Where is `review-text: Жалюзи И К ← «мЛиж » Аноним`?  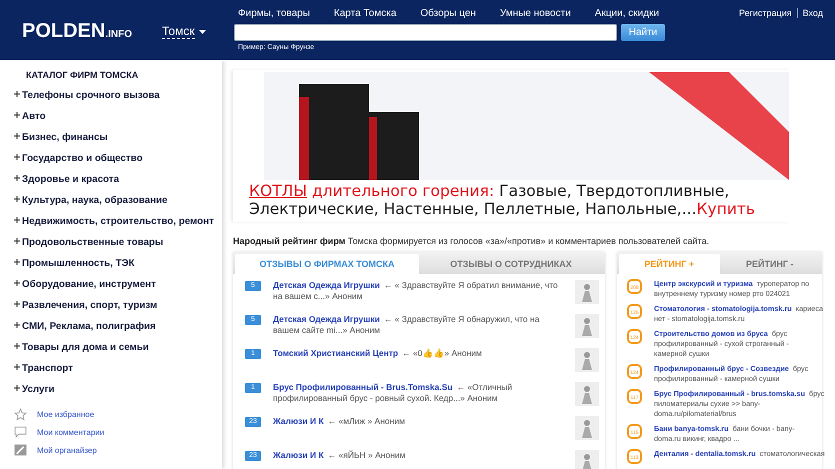
review-text: Жалюзи И К ← «мЛиж » Аноним is located at coordinates (339, 421).